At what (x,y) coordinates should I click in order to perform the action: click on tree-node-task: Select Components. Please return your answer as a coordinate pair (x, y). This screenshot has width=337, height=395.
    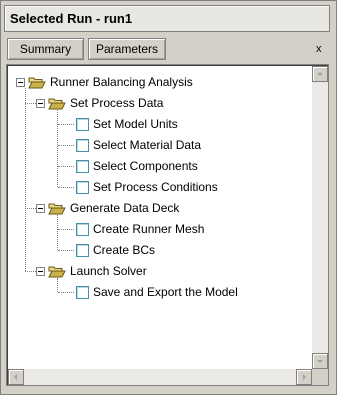
    Looking at the image, I should click on (137, 166).